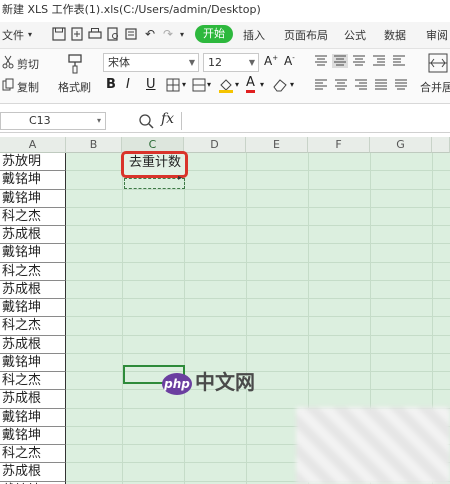 This screenshot has width=450, height=484. What do you see at coordinates (33, 472) in the screenshot?
I see `cell-a18: 苏成根` at bounding box center [33, 472].